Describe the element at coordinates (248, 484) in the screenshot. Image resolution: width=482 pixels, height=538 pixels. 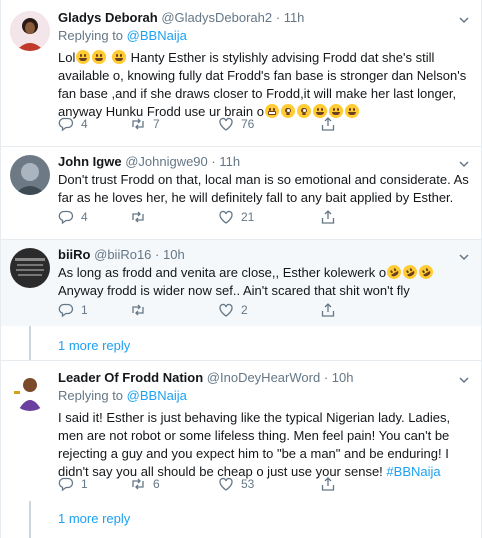
I see `like-count: 53` at that location.